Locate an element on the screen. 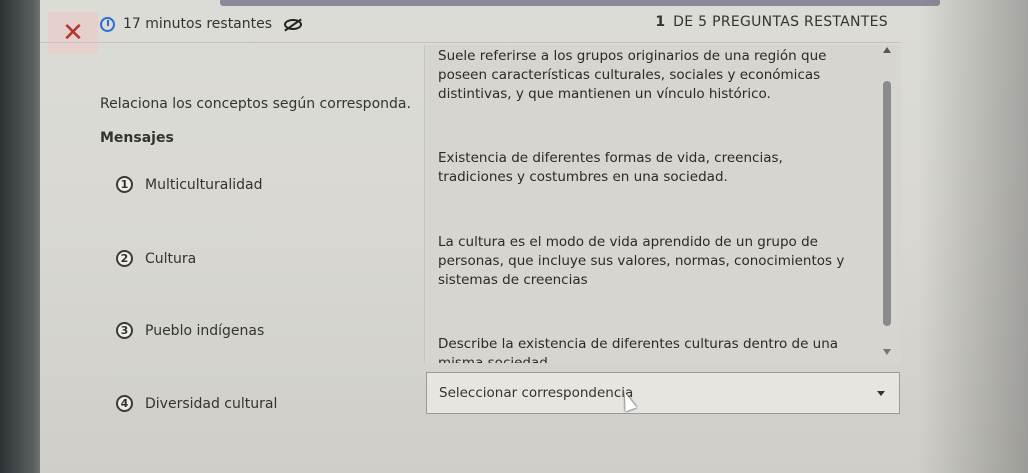 The width and height of the screenshot is (1028, 473). header-divider is located at coordinates (470, 42).